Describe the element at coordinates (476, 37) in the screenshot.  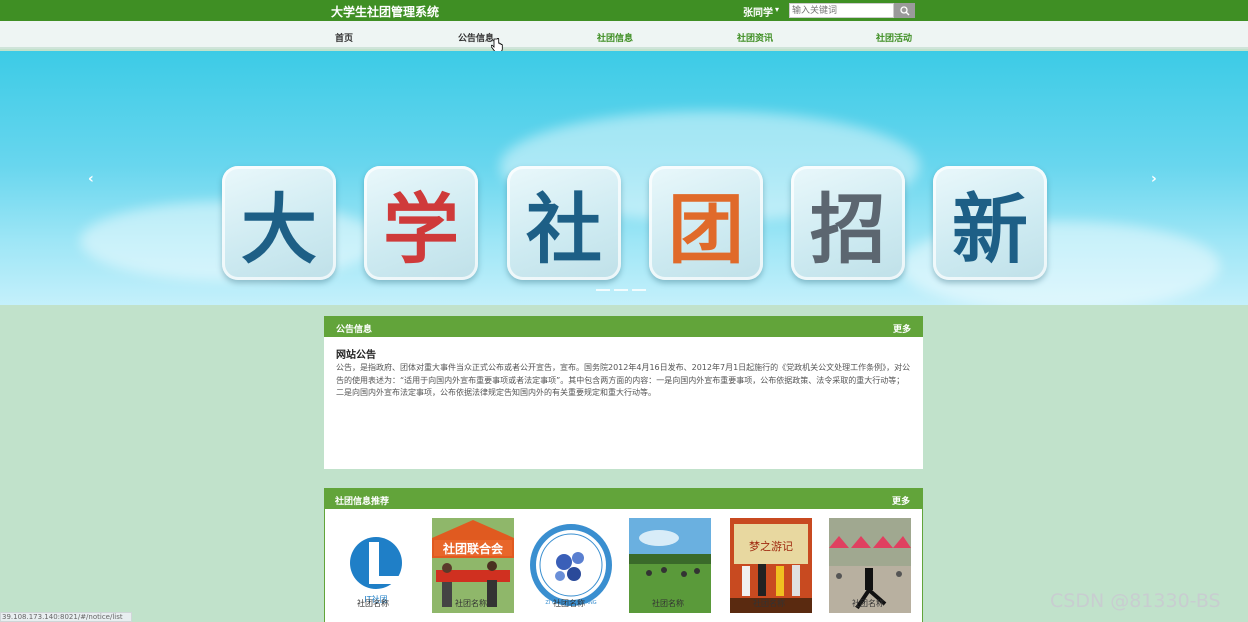
I see `nav-notice: 公告信息` at that location.